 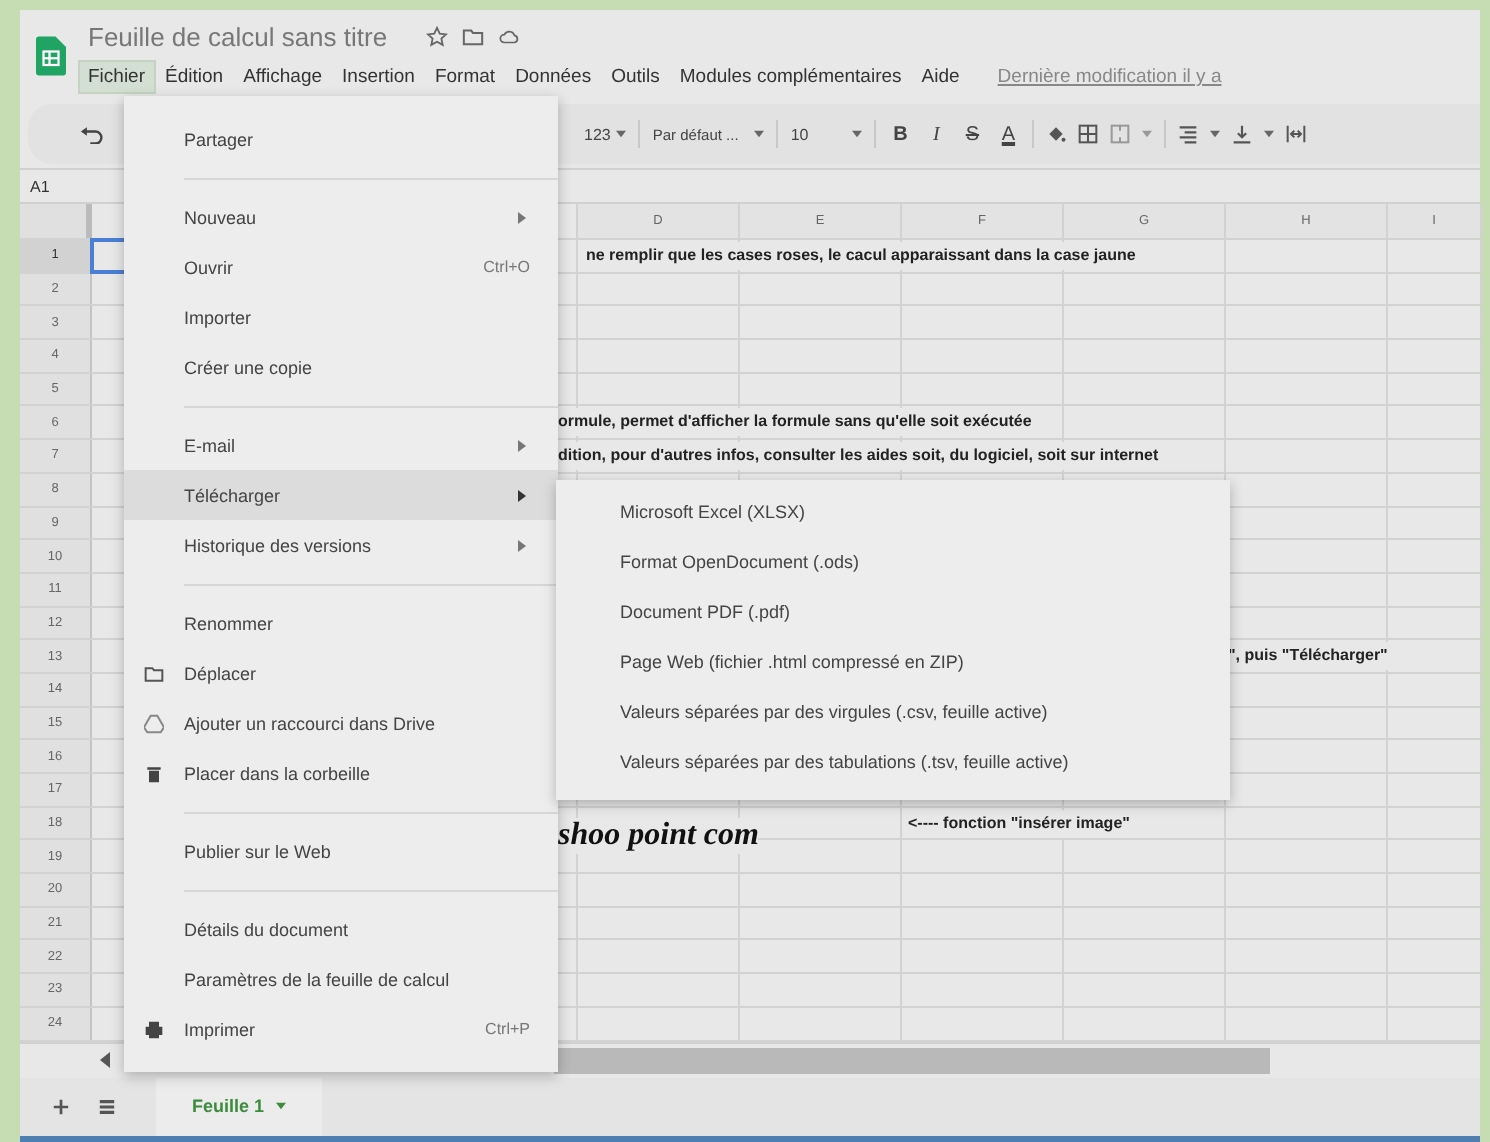 What do you see at coordinates (194, 77) in the screenshot?
I see `menu-tab: Édition` at bounding box center [194, 77].